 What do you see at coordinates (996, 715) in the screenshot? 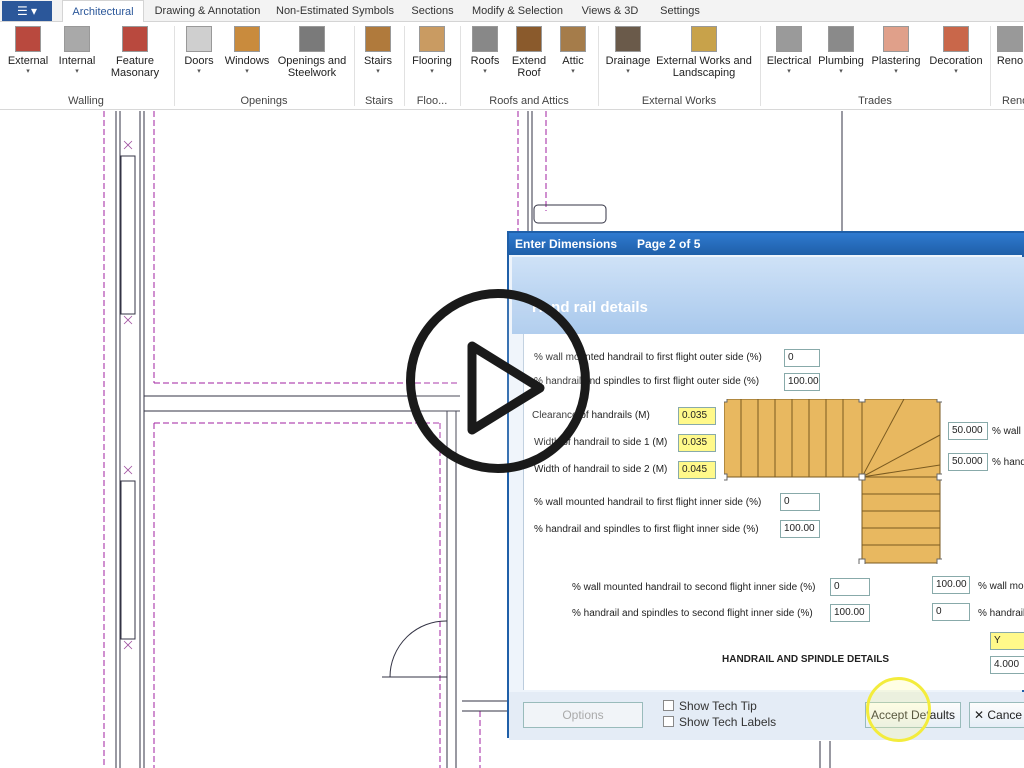
I see `cancel-button: ✕ Cance` at bounding box center [996, 715].